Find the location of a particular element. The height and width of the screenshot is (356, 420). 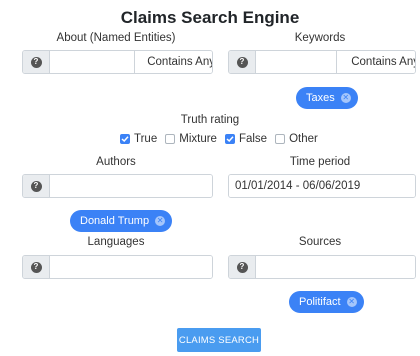

truth-rating-label: Truth rating is located at coordinates (210, 120).